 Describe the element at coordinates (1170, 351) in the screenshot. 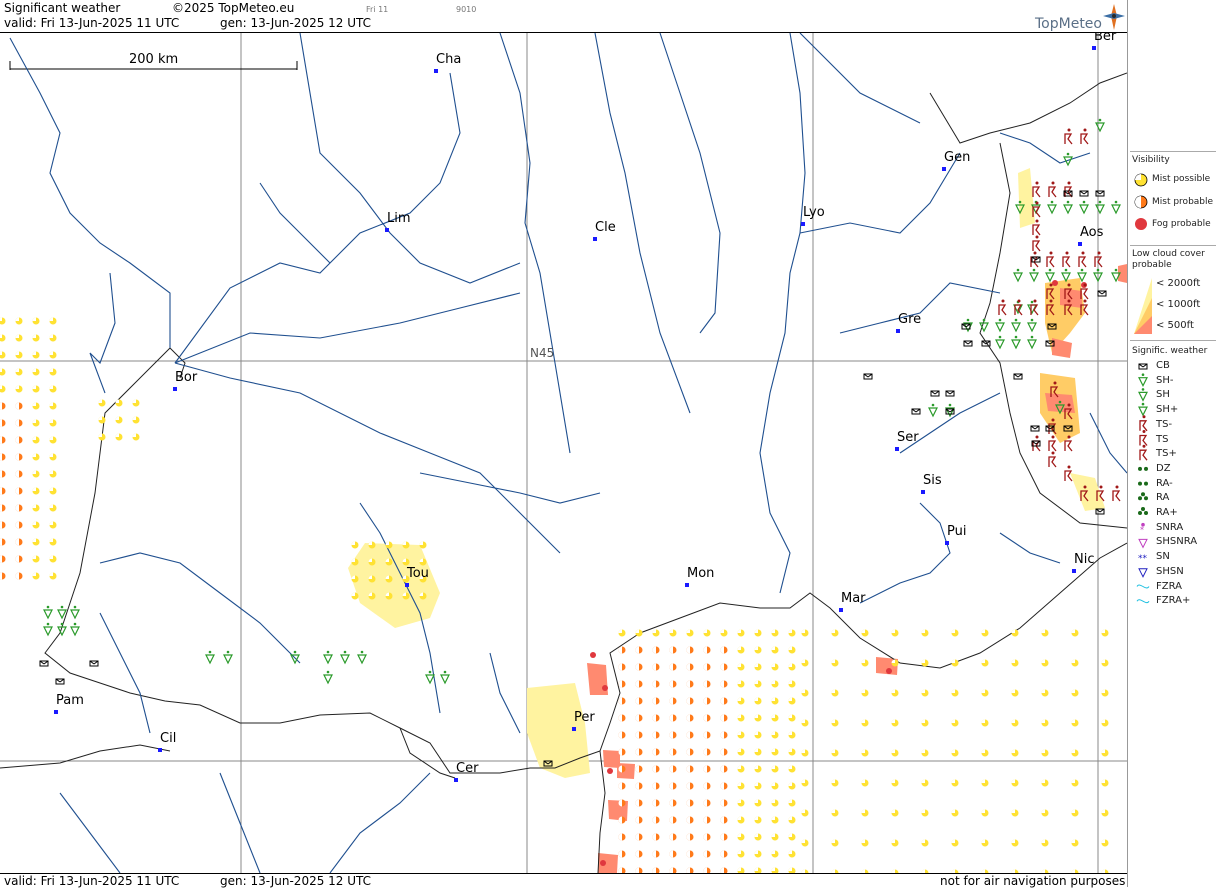

I see `signif-weather-title: Signific. weather` at that location.